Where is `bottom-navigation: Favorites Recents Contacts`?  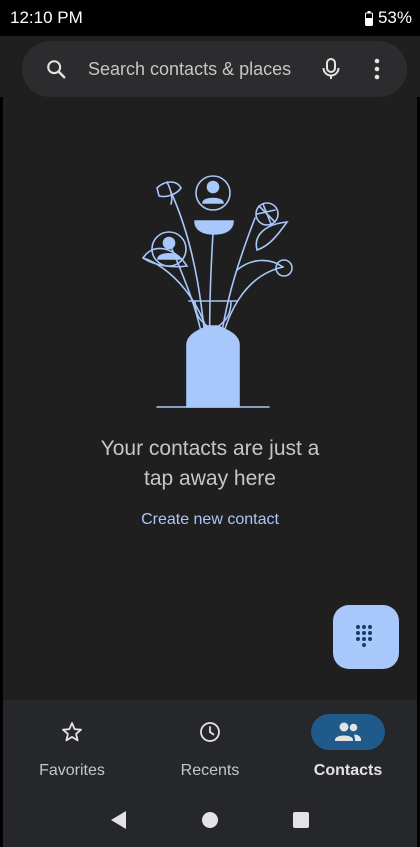 bottom-navigation: Favorites Recents Contacts is located at coordinates (210, 746).